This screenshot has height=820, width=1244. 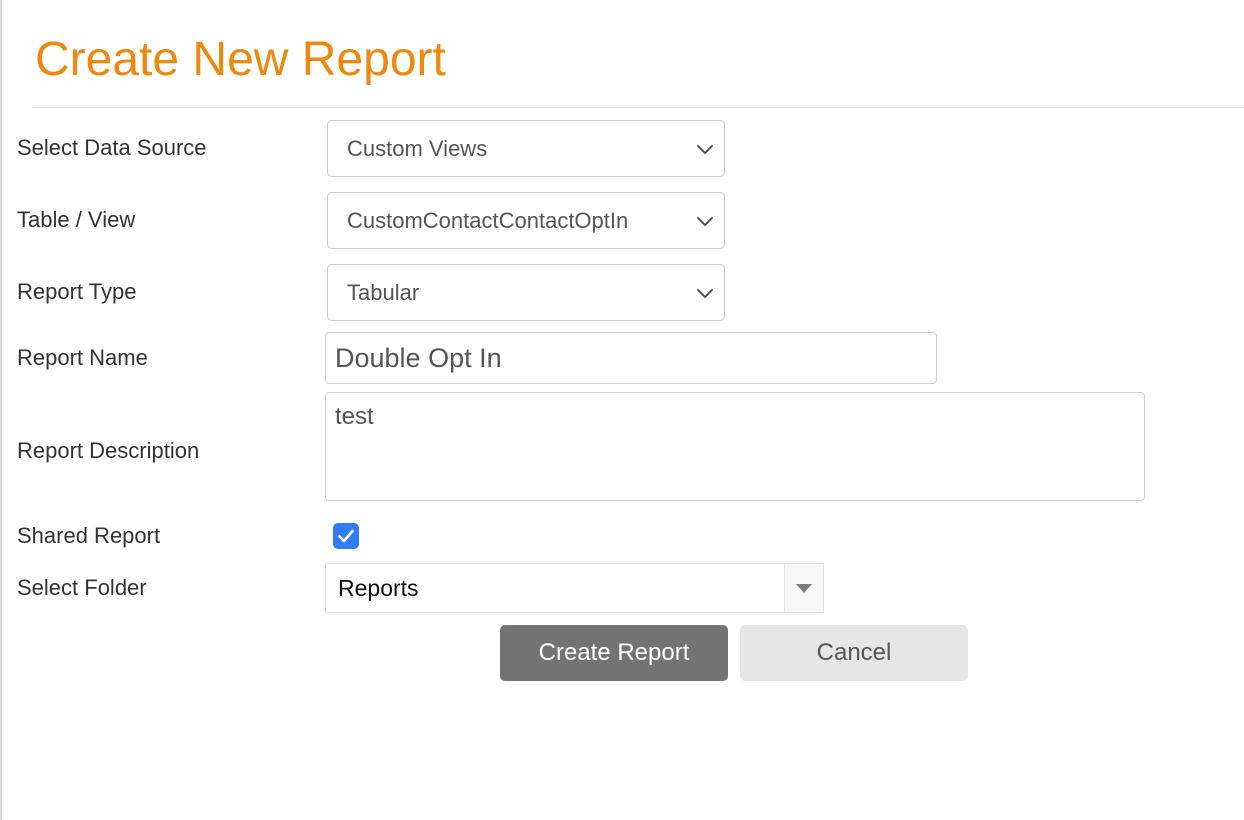 I want to click on shared-report-checkbox, so click(x=346, y=536).